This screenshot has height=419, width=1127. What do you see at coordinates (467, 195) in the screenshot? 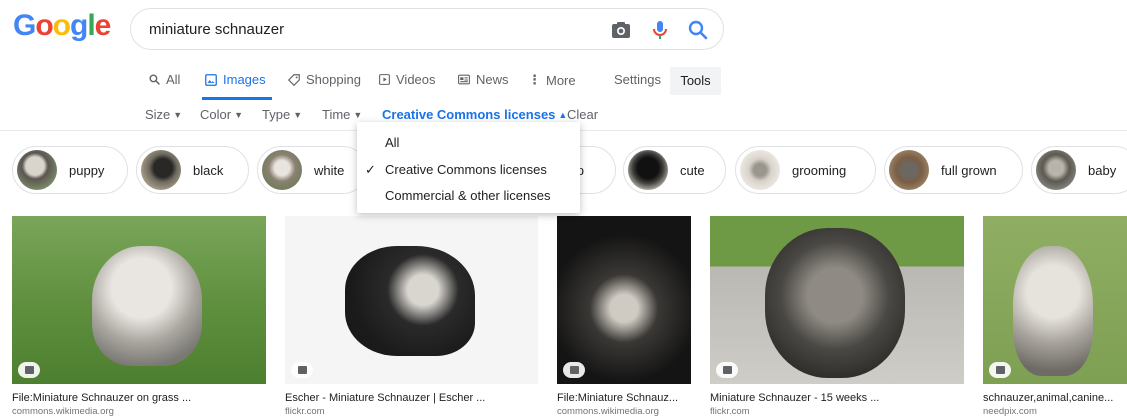
I see `license-option-commercial: Commercial & other licenses` at bounding box center [467, 195].